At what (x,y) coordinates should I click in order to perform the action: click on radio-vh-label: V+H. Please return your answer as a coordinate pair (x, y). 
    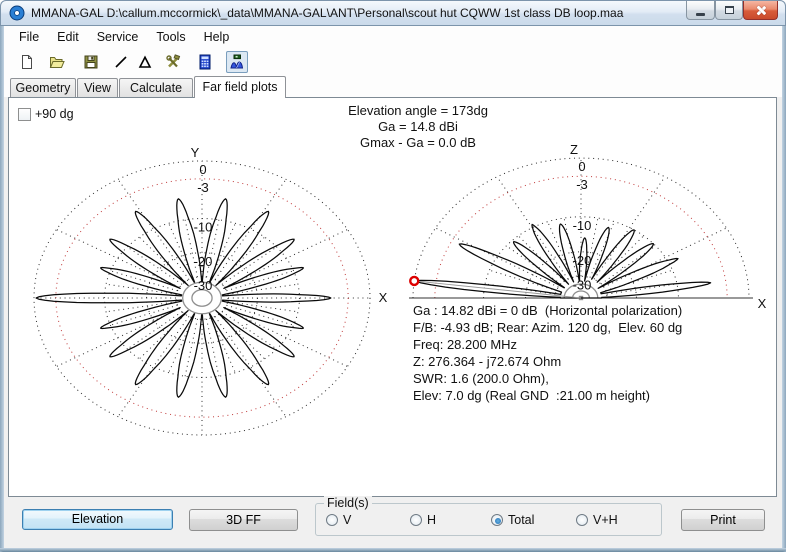
    Looking at the image, I should click on (605, 520).